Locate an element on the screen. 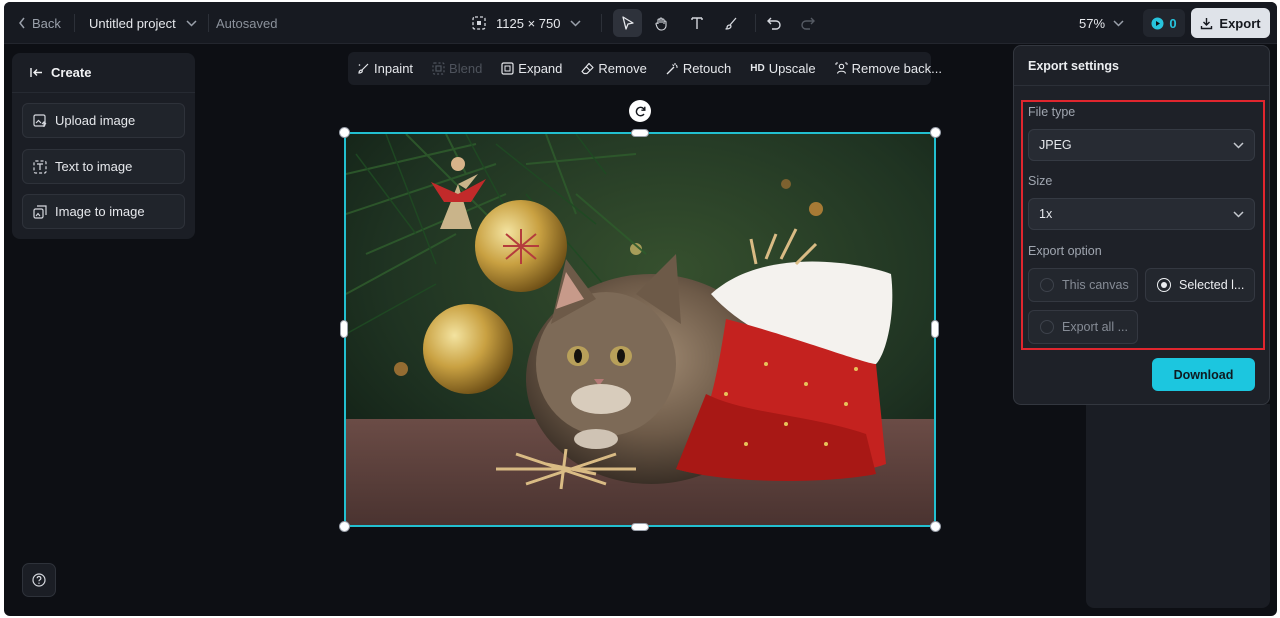  export-button: Export is located at coordinates (1230, 23).